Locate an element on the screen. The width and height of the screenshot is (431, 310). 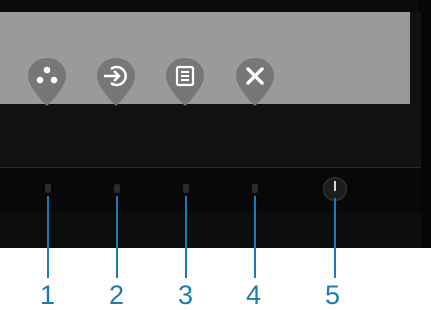
button-label-2: 2 is located at coordinates (117, 295).